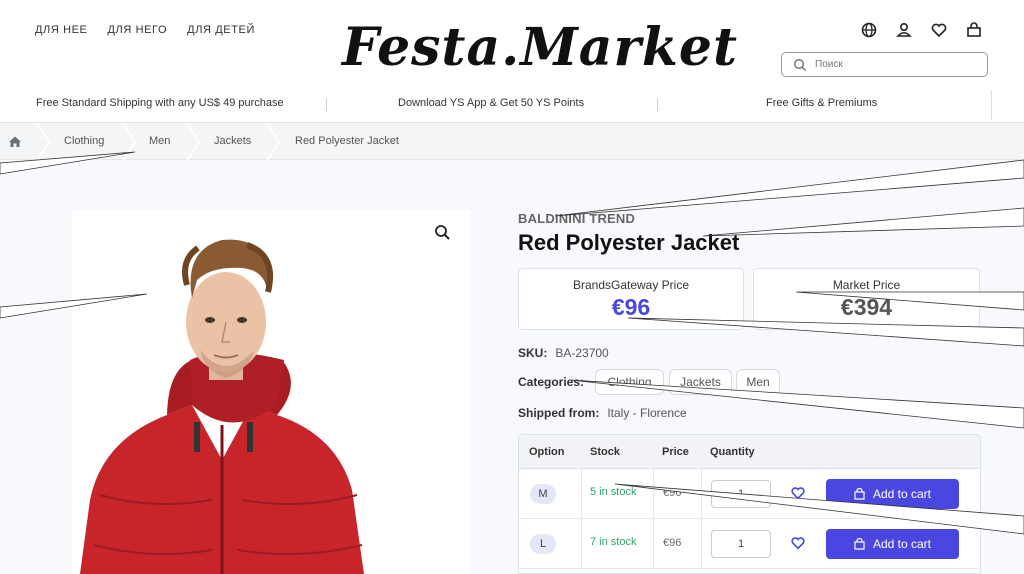 The image size is (1024, 574). What do you see at coordinates (866, 285) in the screenshot?
I see `market-price-label: Market Price` at bounding box center [866, 285].